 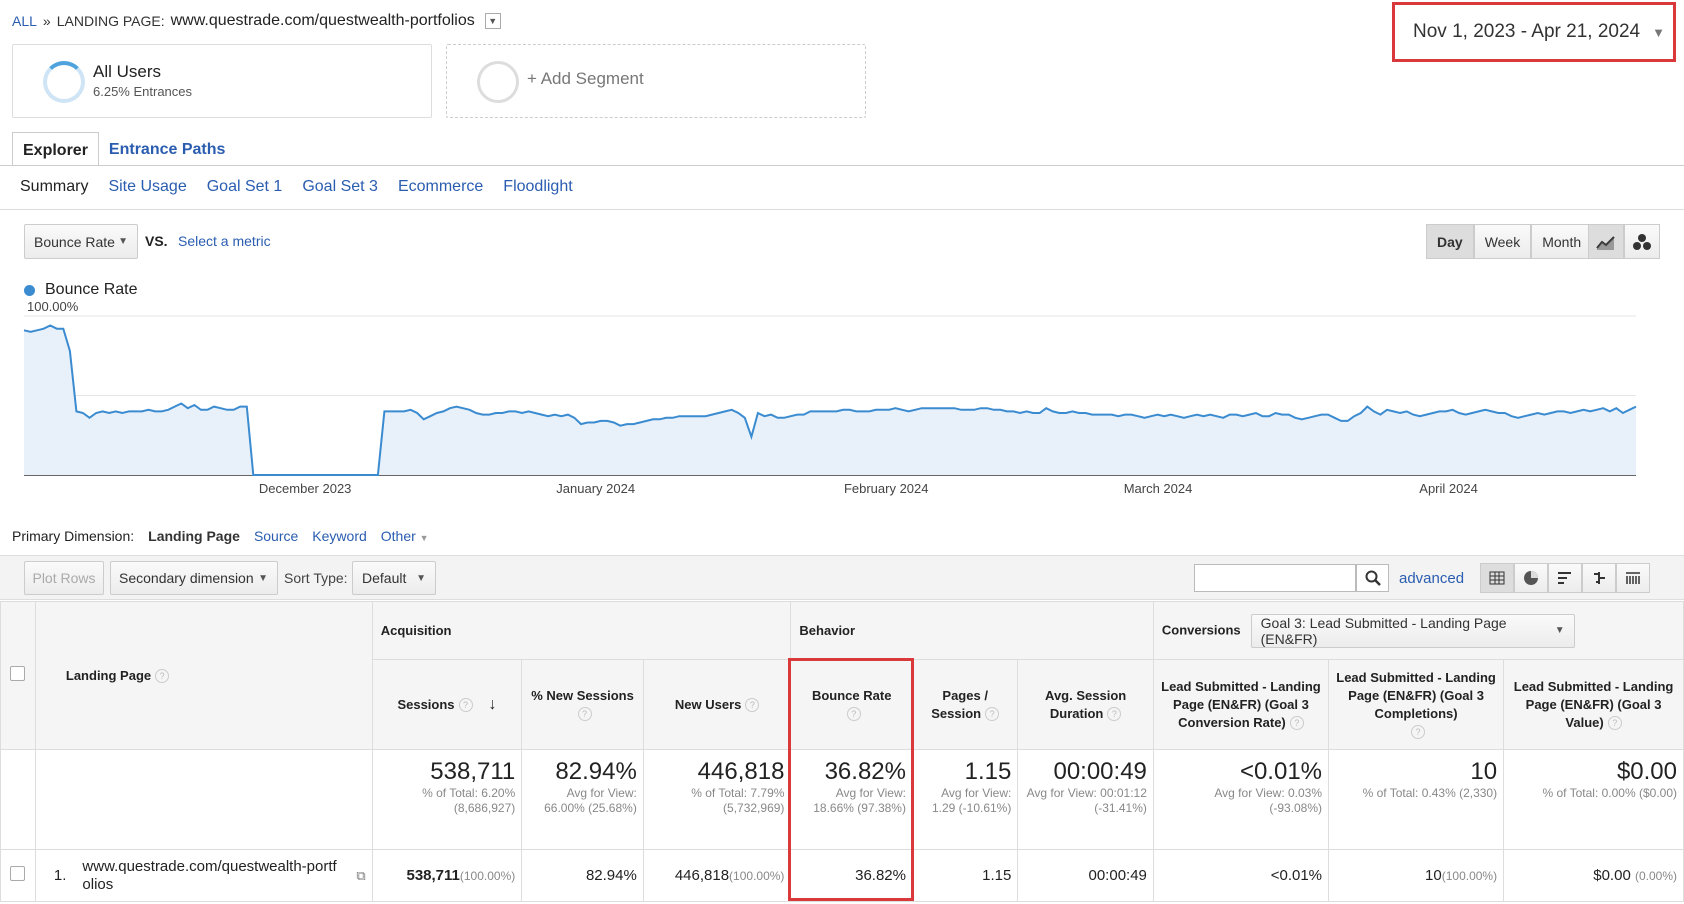 I want to click on vs-label: VS., so click(x=156, y=241).